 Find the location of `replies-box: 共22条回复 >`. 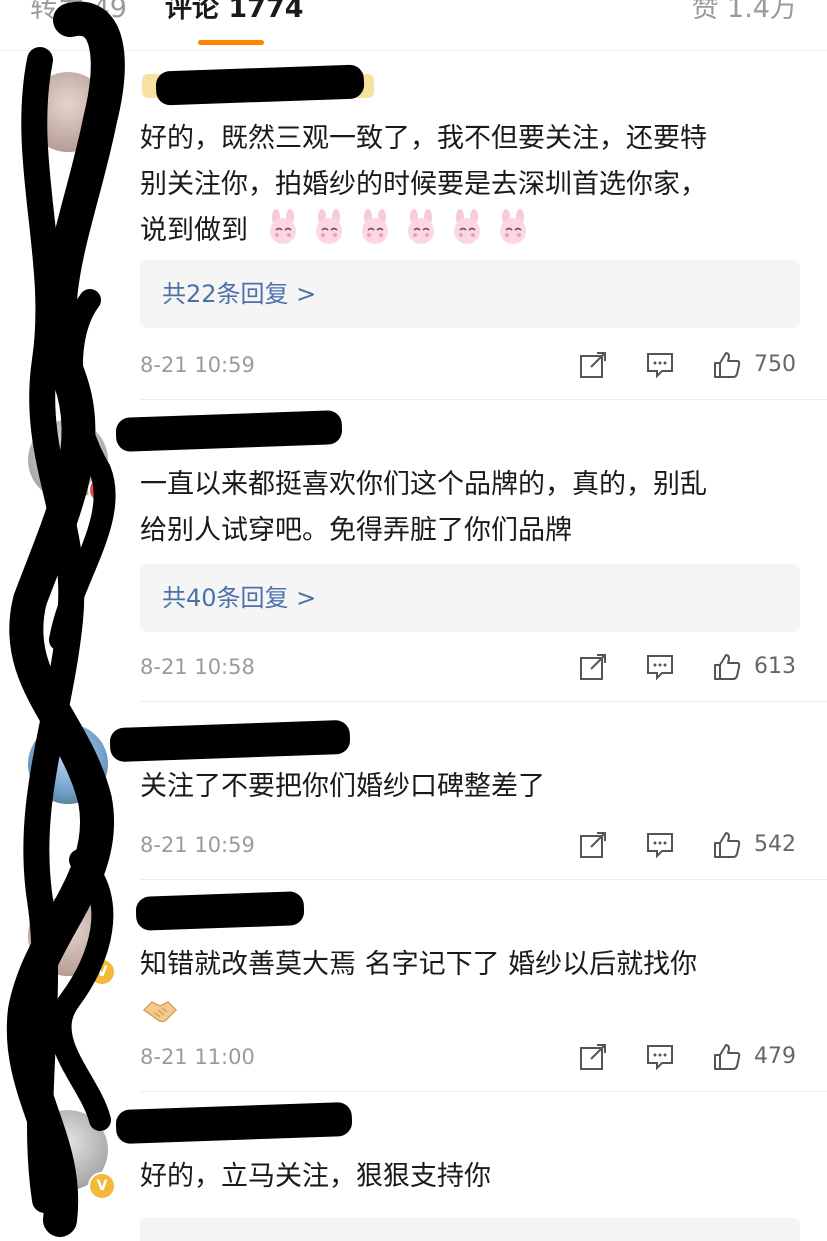

replies-box: 共22条回复 > is located at coordinates (470, 294).